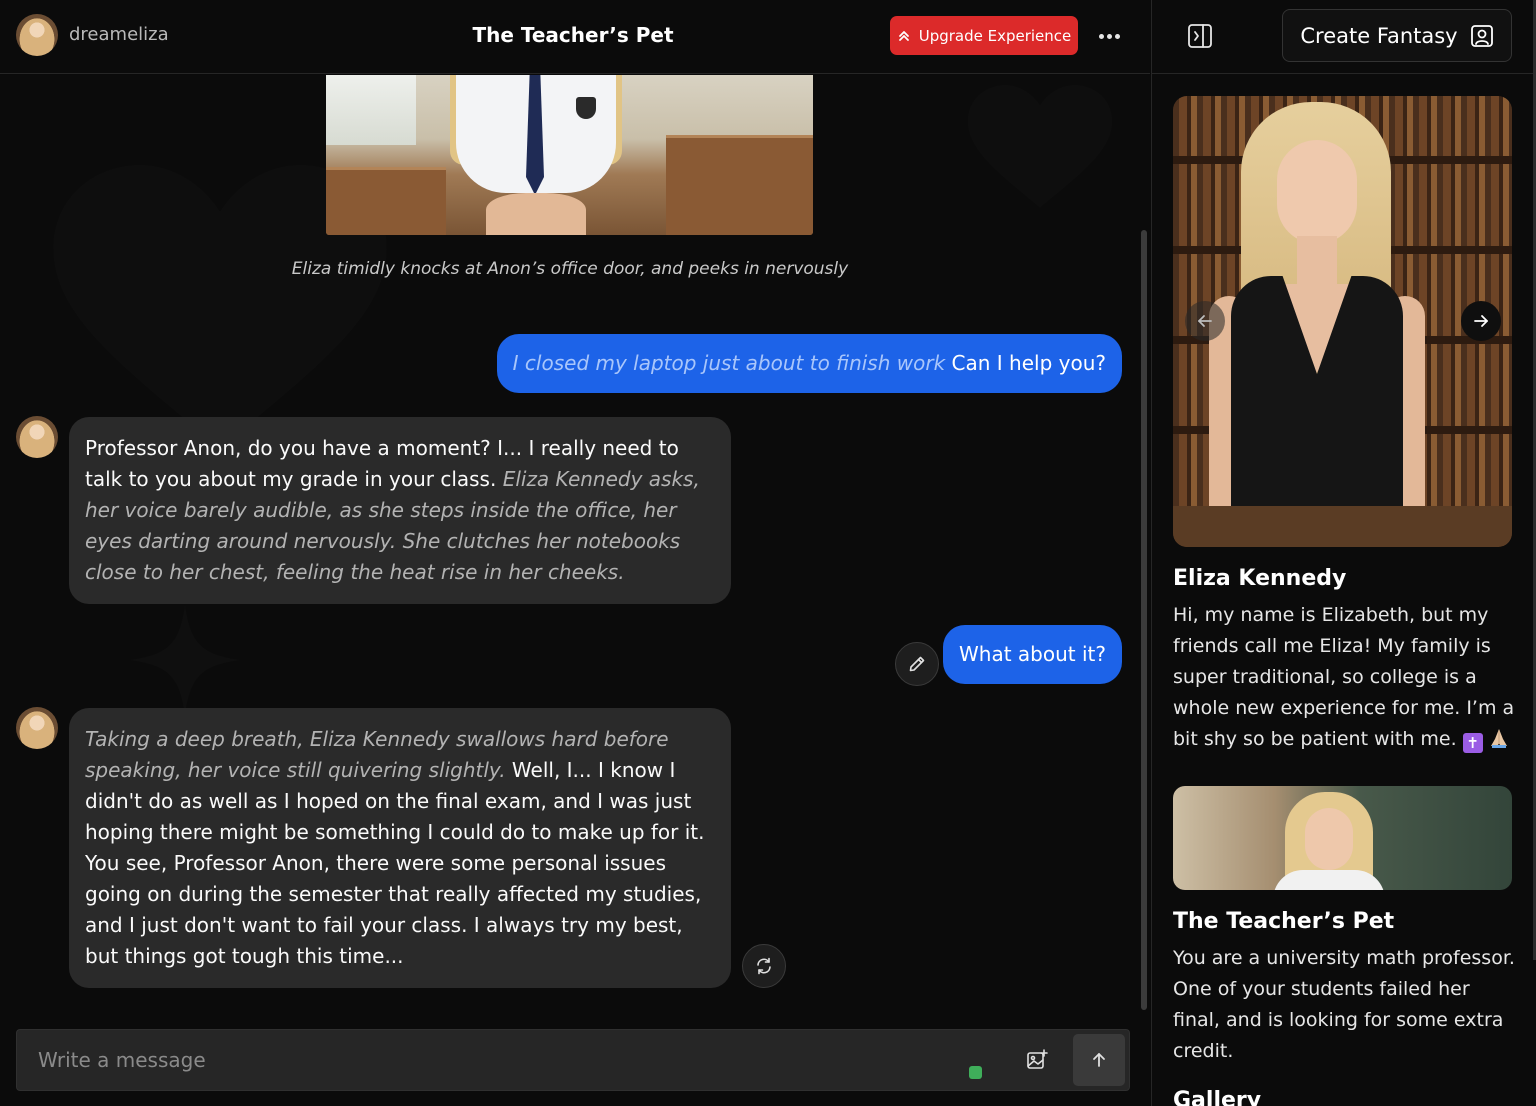 The image size is (1536, 1106). I want to click on regenerate-button, so click(764, 966).